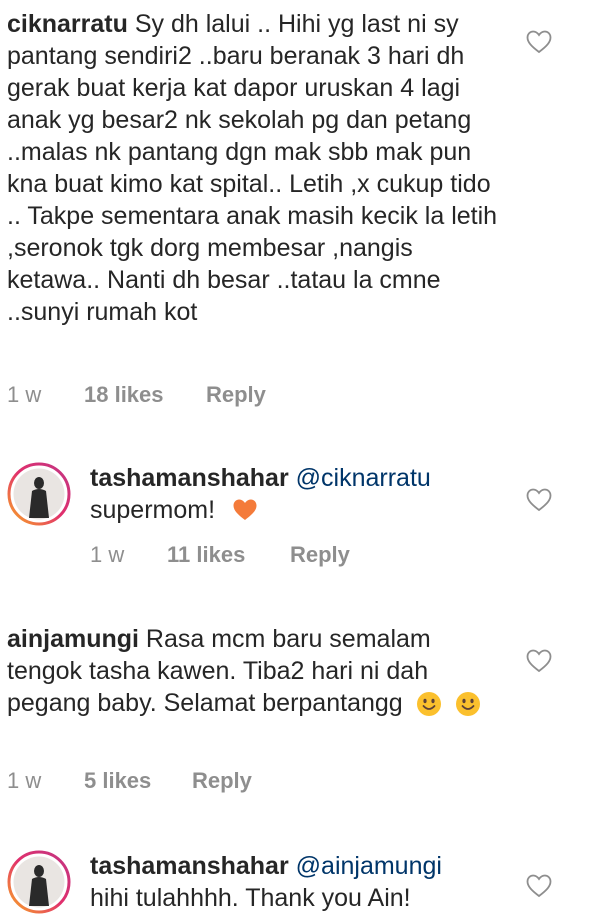 This screenshot has width=595, height=921. Describe the element at coordinates (67, 24) in the screenshot. I see `comment-username: ciknarratu` at that location.